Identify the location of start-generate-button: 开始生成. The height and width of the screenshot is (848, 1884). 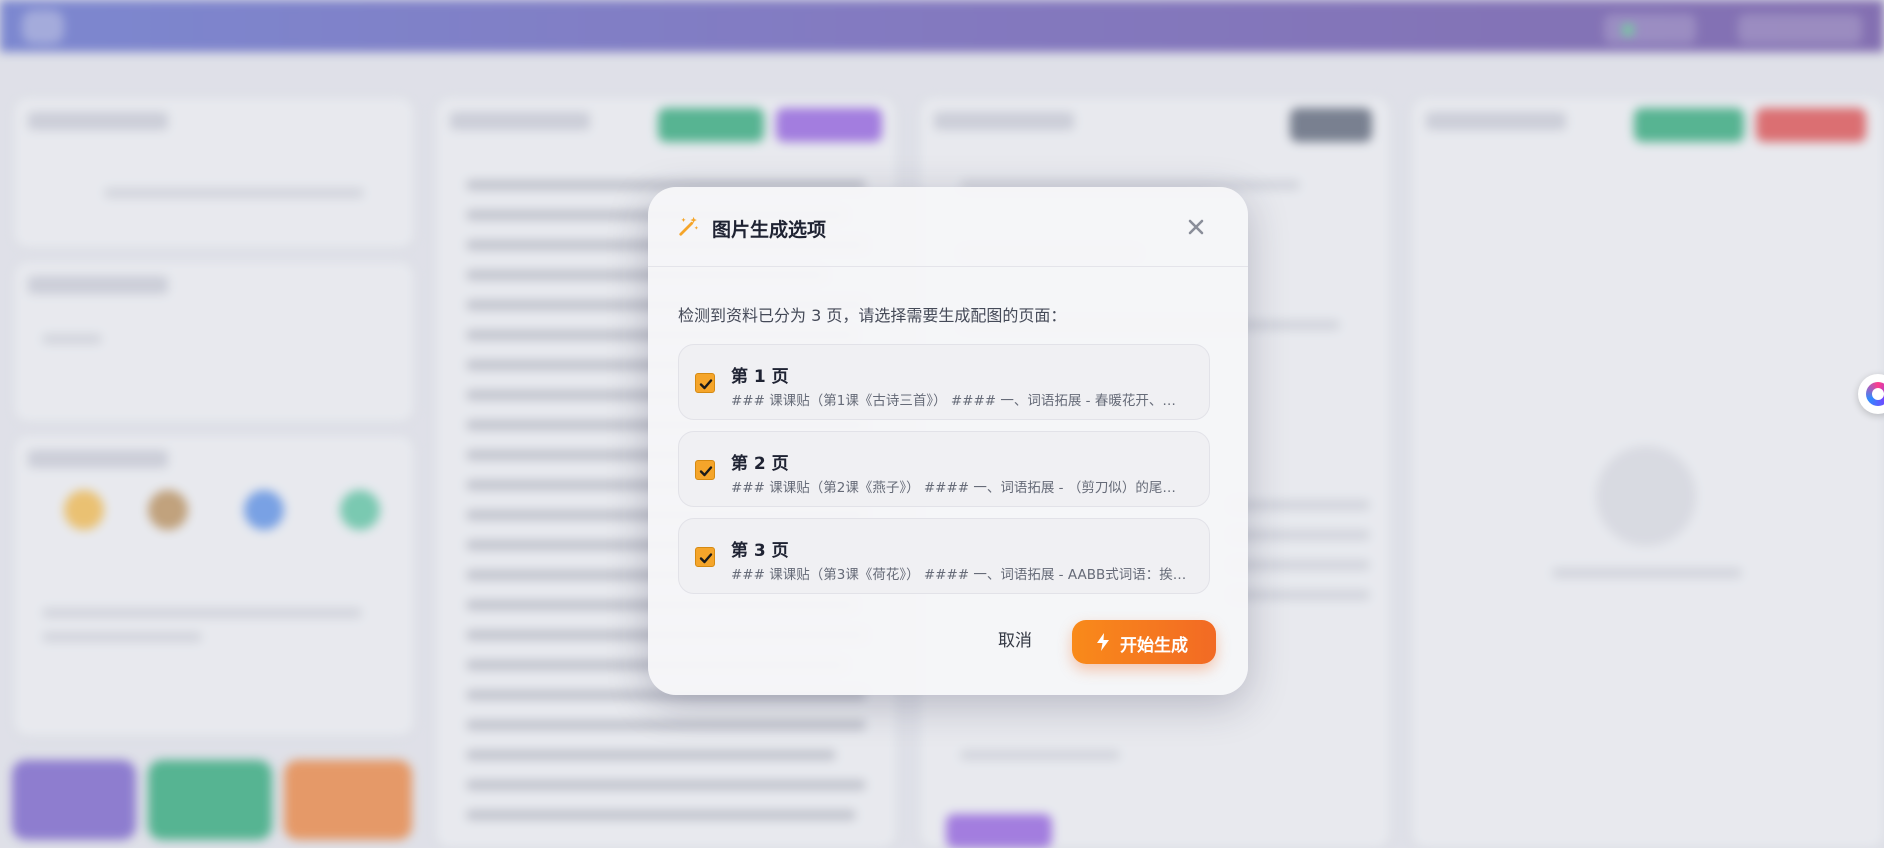
(1144, 642).